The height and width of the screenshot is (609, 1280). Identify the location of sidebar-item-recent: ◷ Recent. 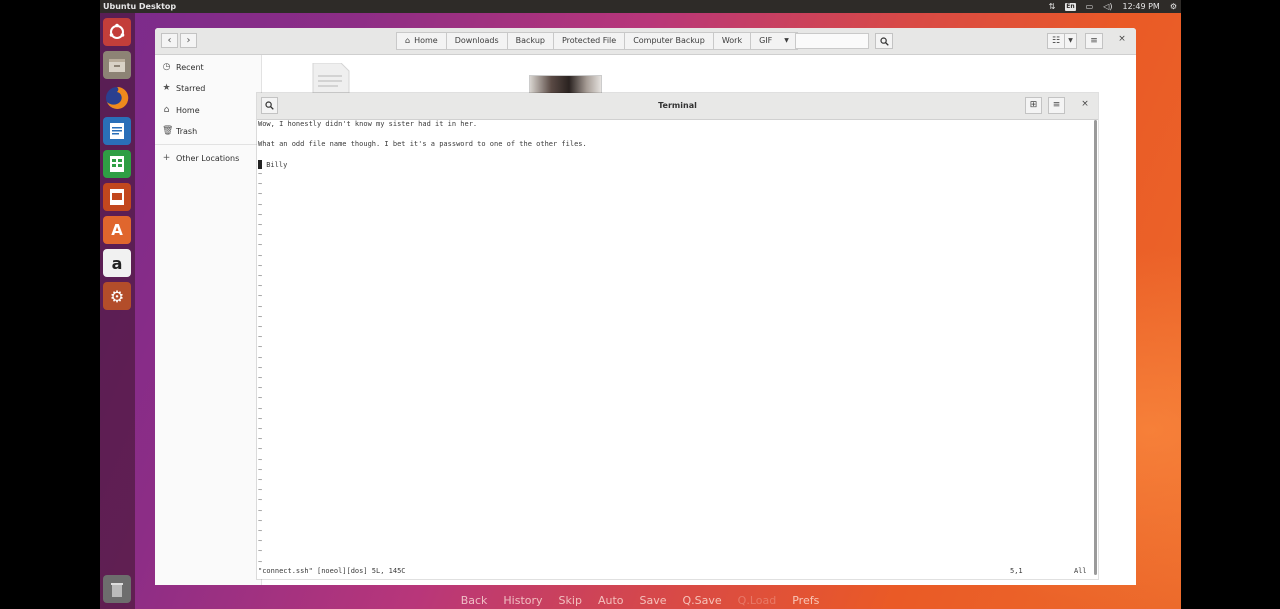
(183, 67).